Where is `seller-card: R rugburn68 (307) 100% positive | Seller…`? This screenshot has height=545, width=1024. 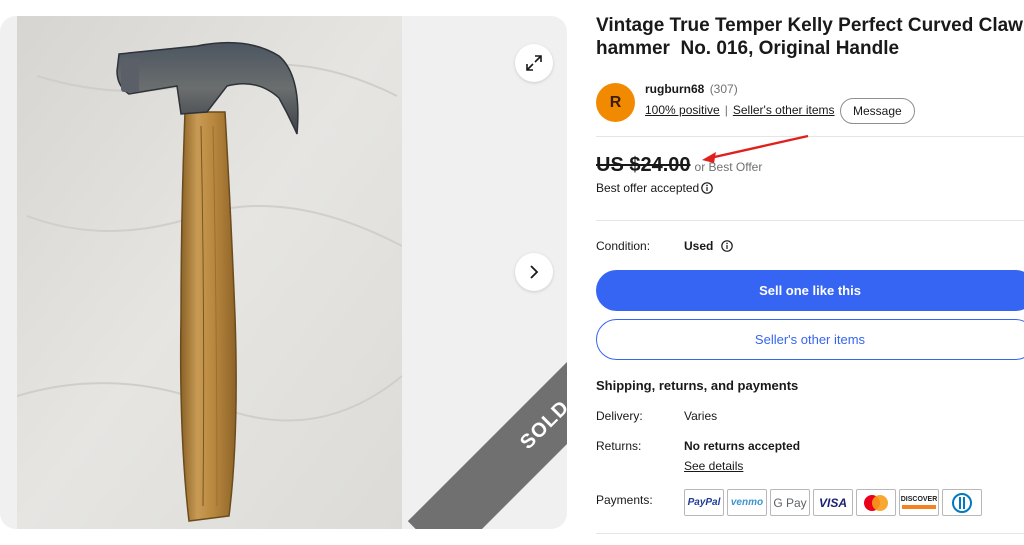
seller-card: R rugburn68 (307) 100% positive | Seller… is located at coordinates (810, 104).